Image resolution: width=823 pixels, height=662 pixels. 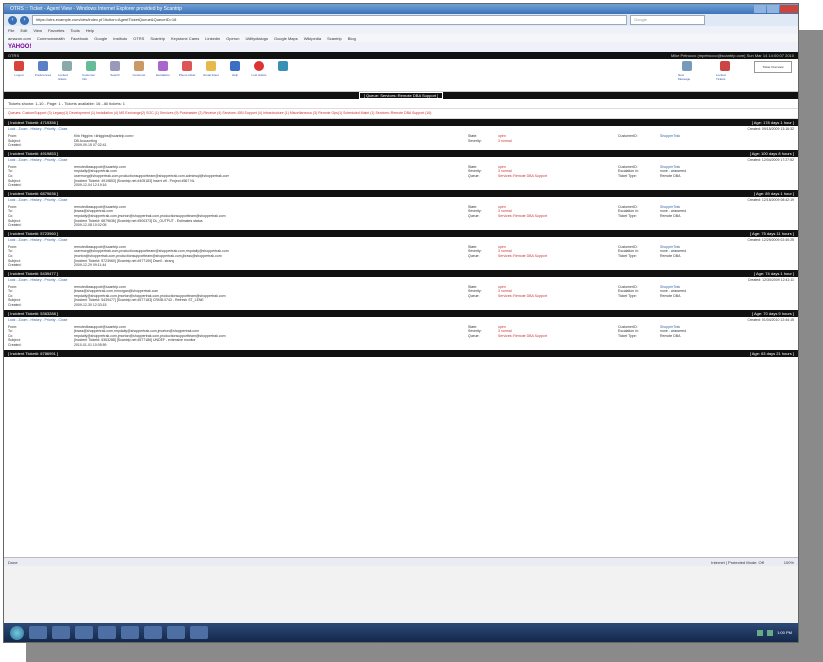 What do you see at coordinates (12, 20) in the screenshot?
I see `back-icon: ‹` at bounding box center [12, 20].